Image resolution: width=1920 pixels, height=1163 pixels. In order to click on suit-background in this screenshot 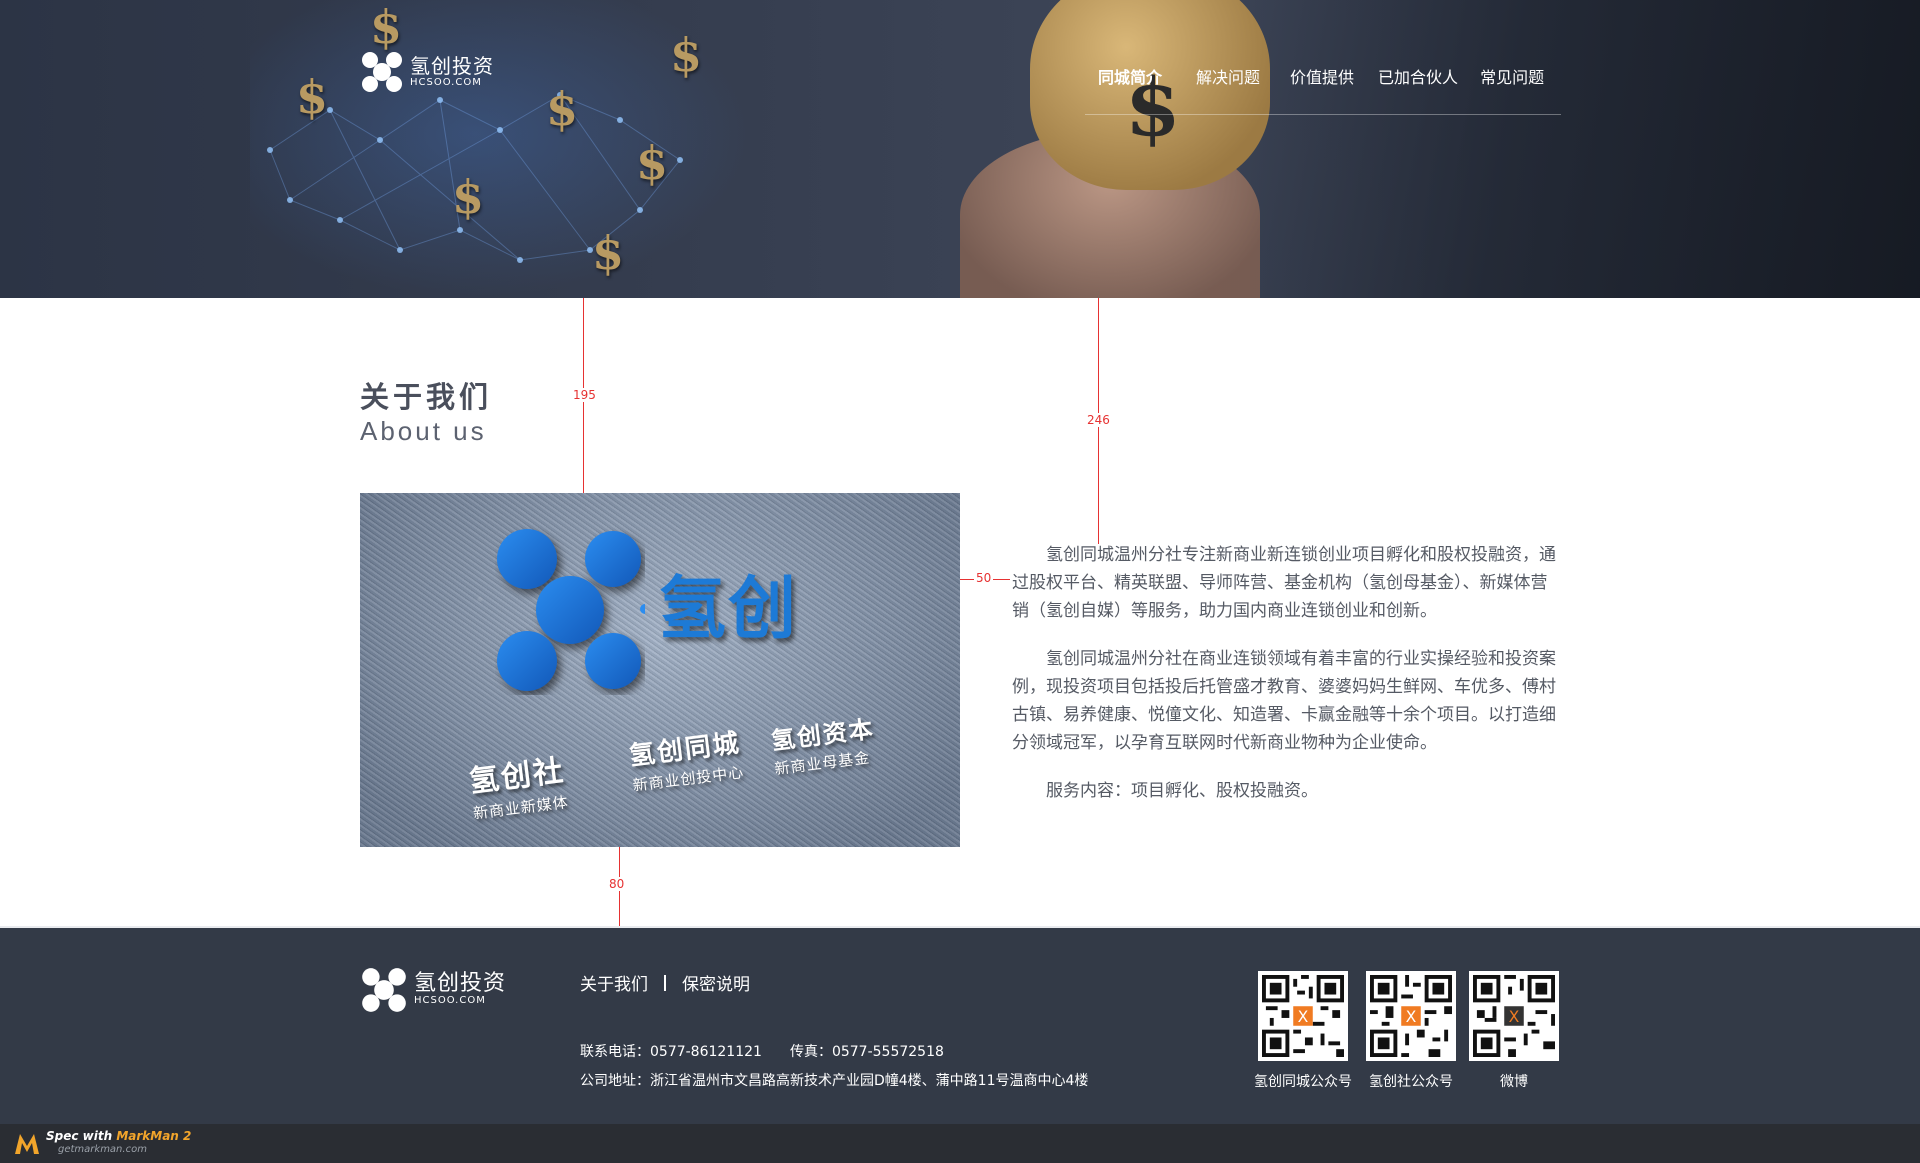, I will do `click(1580, 149)`.